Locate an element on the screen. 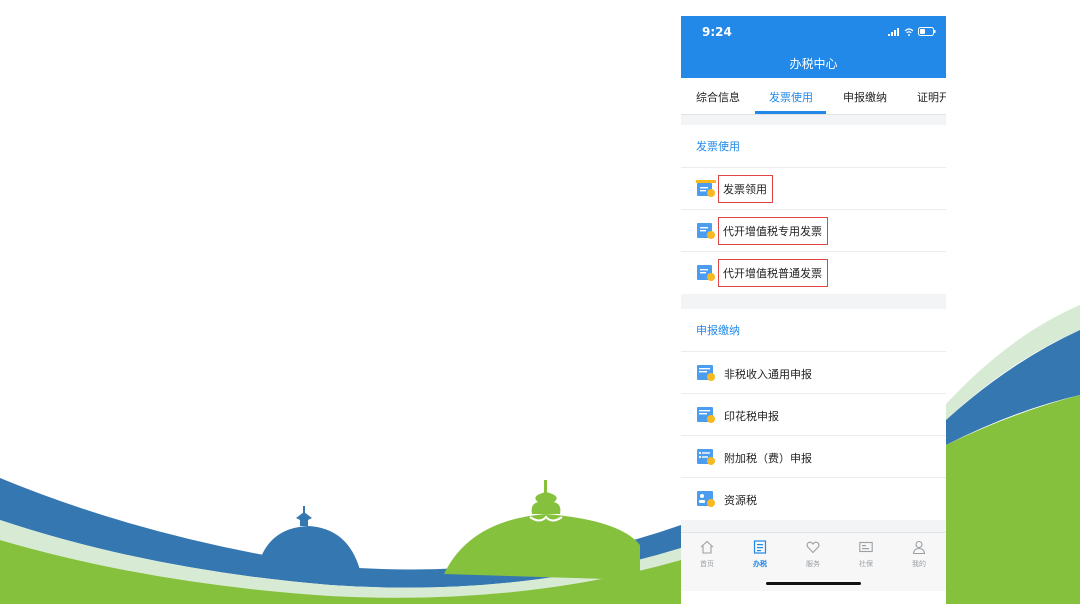  bottom-nav-label: 服务 is located at coordinates (813, 564).